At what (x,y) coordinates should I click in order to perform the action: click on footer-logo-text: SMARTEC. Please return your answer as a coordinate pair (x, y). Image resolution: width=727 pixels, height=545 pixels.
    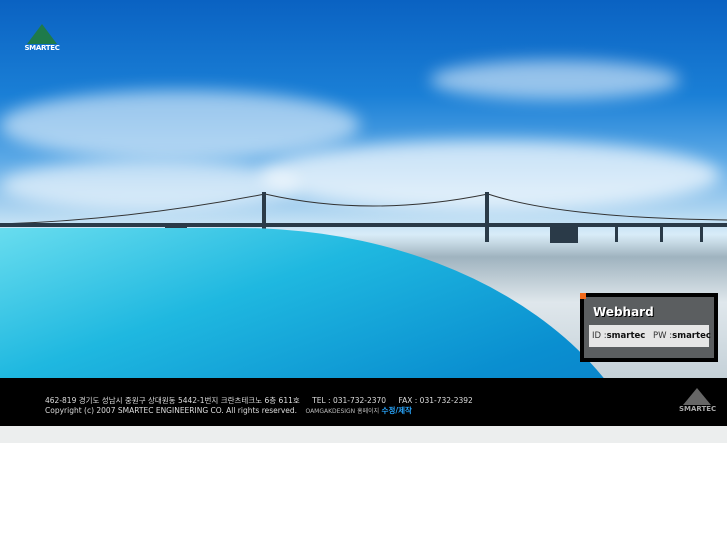
    Looking at the image, I should click on (698, 409).